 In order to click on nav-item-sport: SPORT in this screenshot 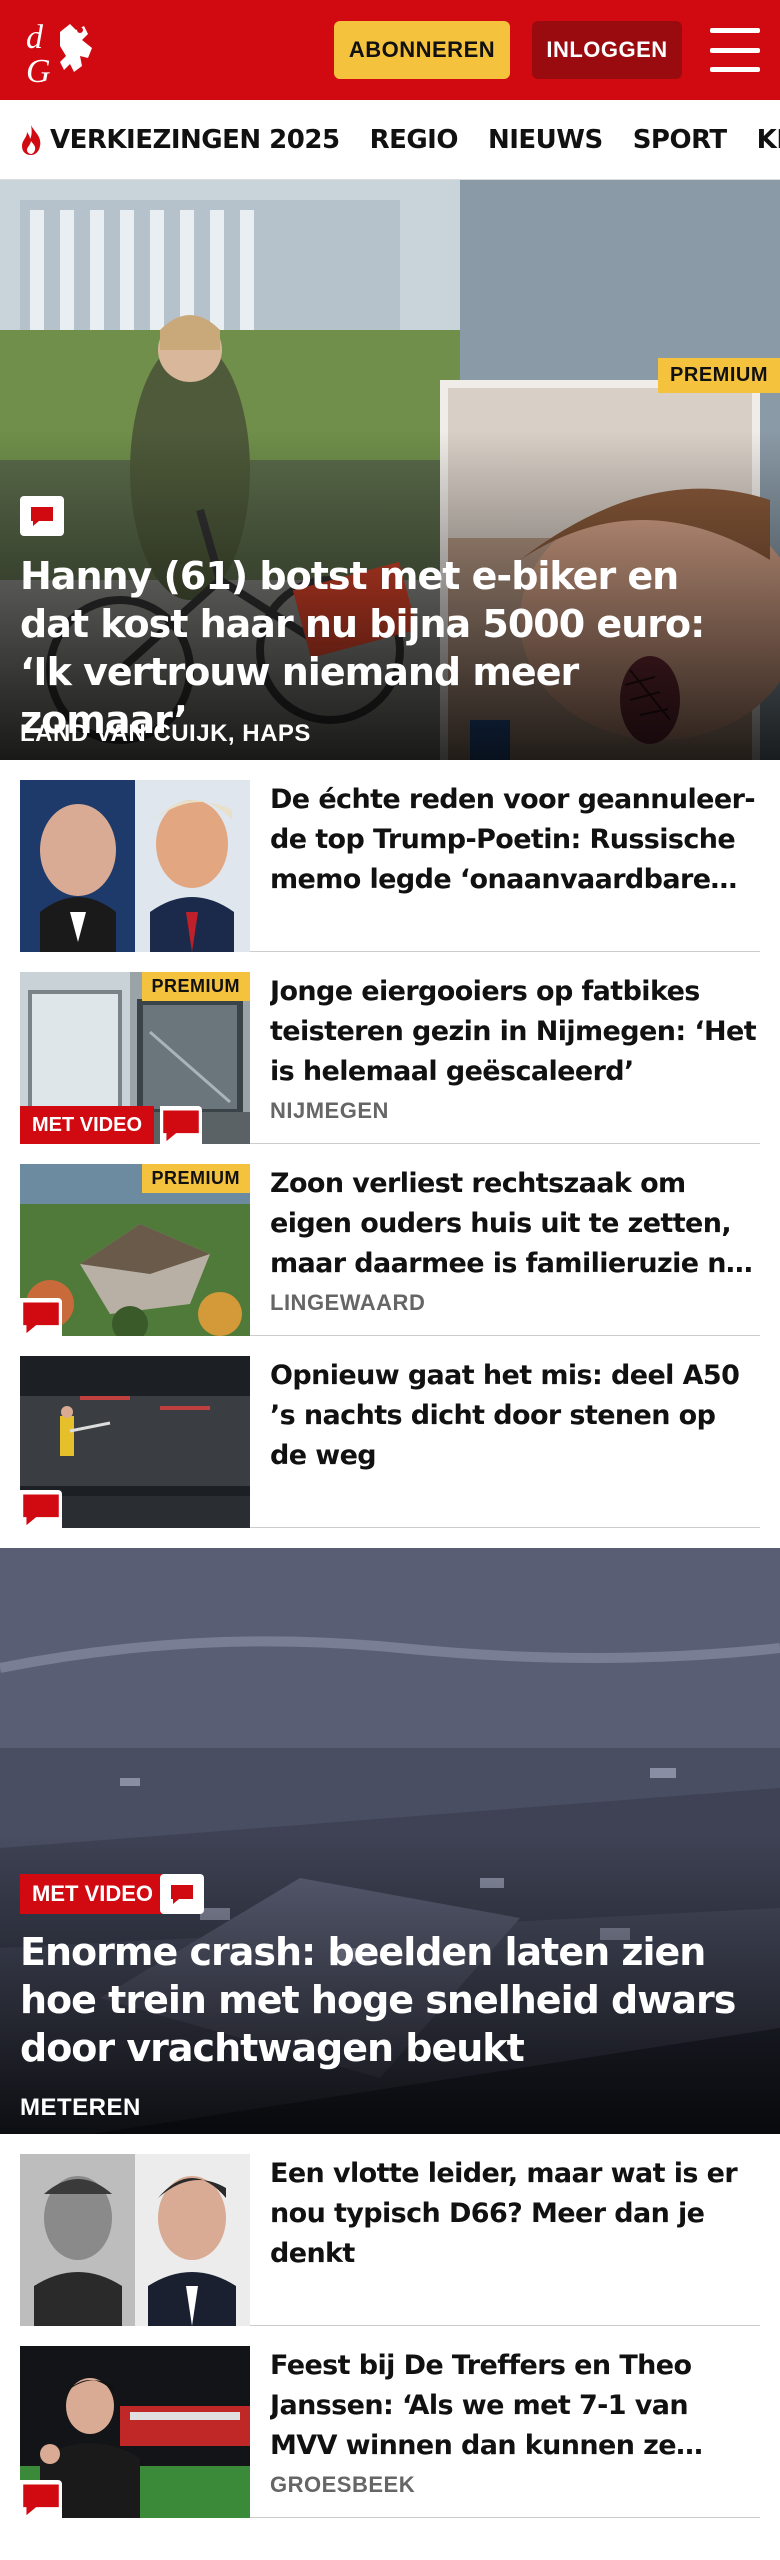, I will do `click(680, 140)`.